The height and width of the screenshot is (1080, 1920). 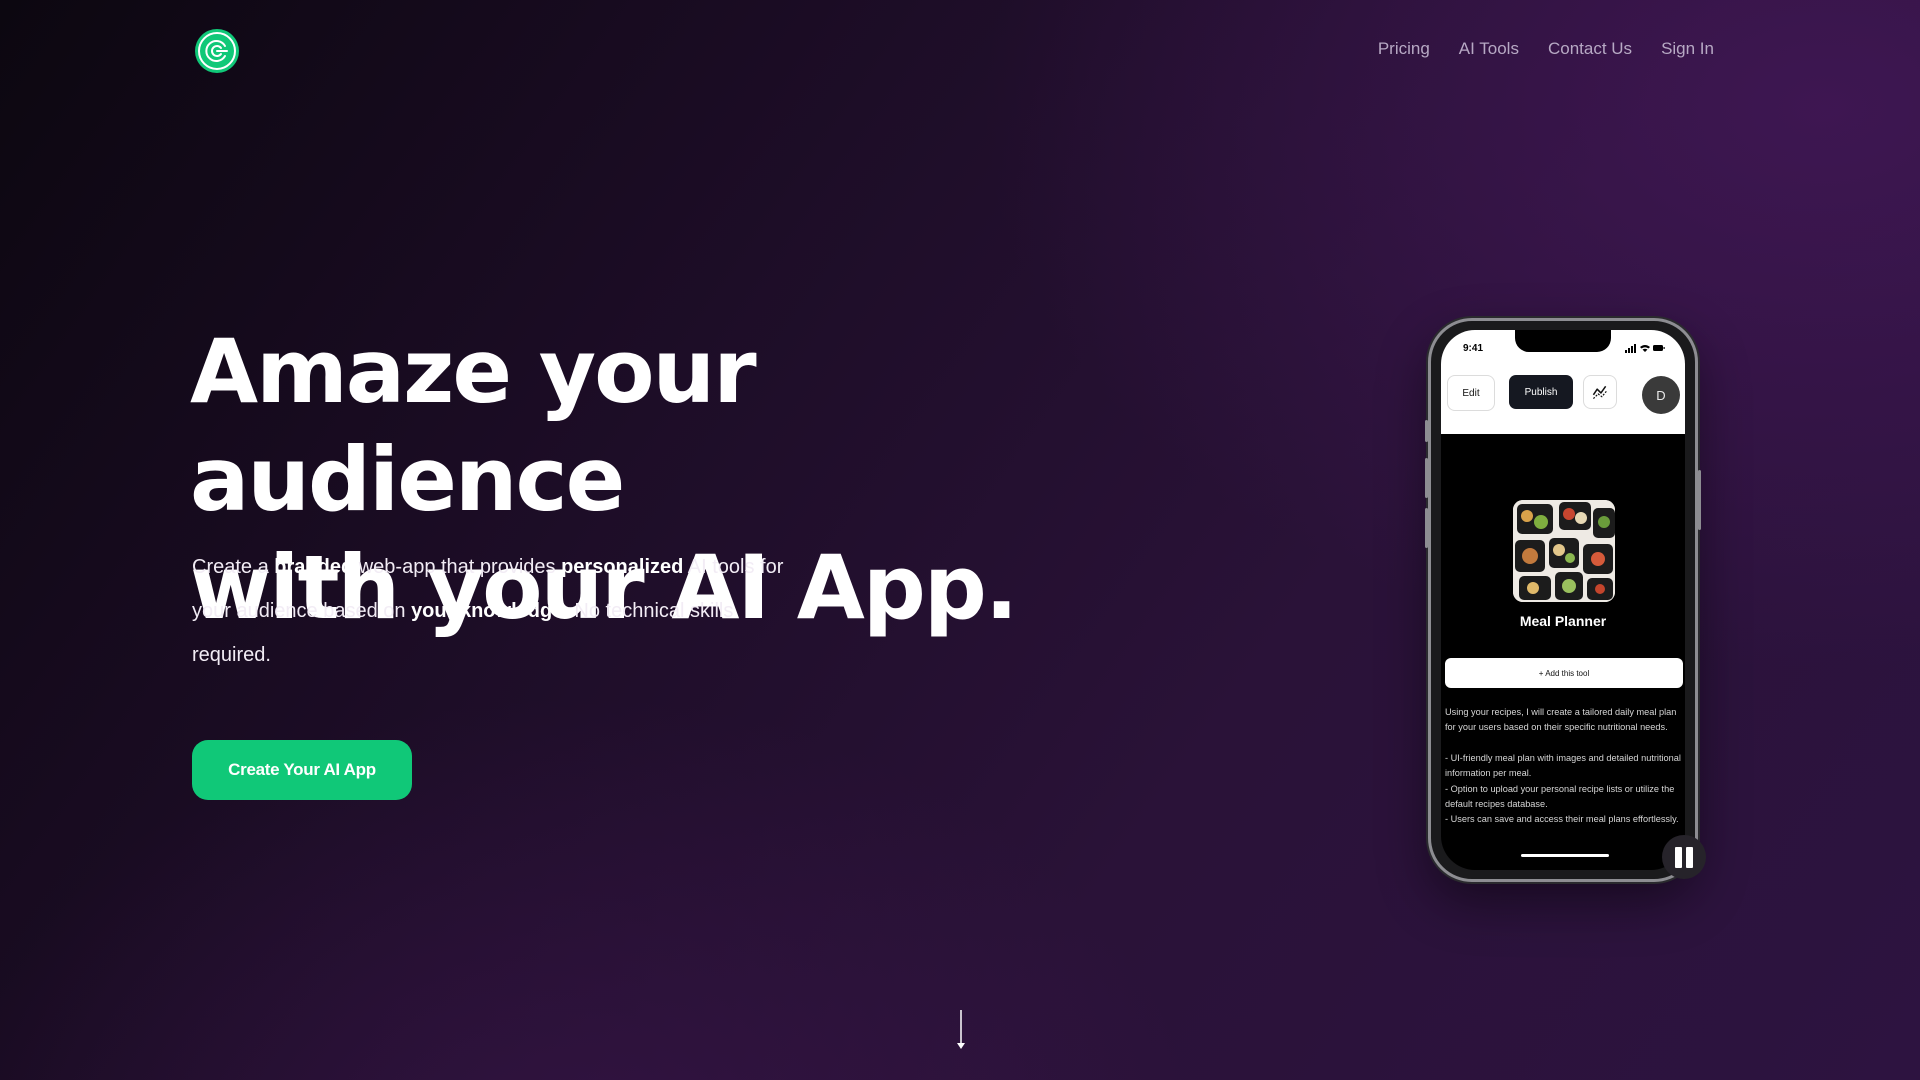 What do you see at coordinates (1473, 348) in the screenshot?
I see `status-time: 9:41` at bounding box center [1473, 348].